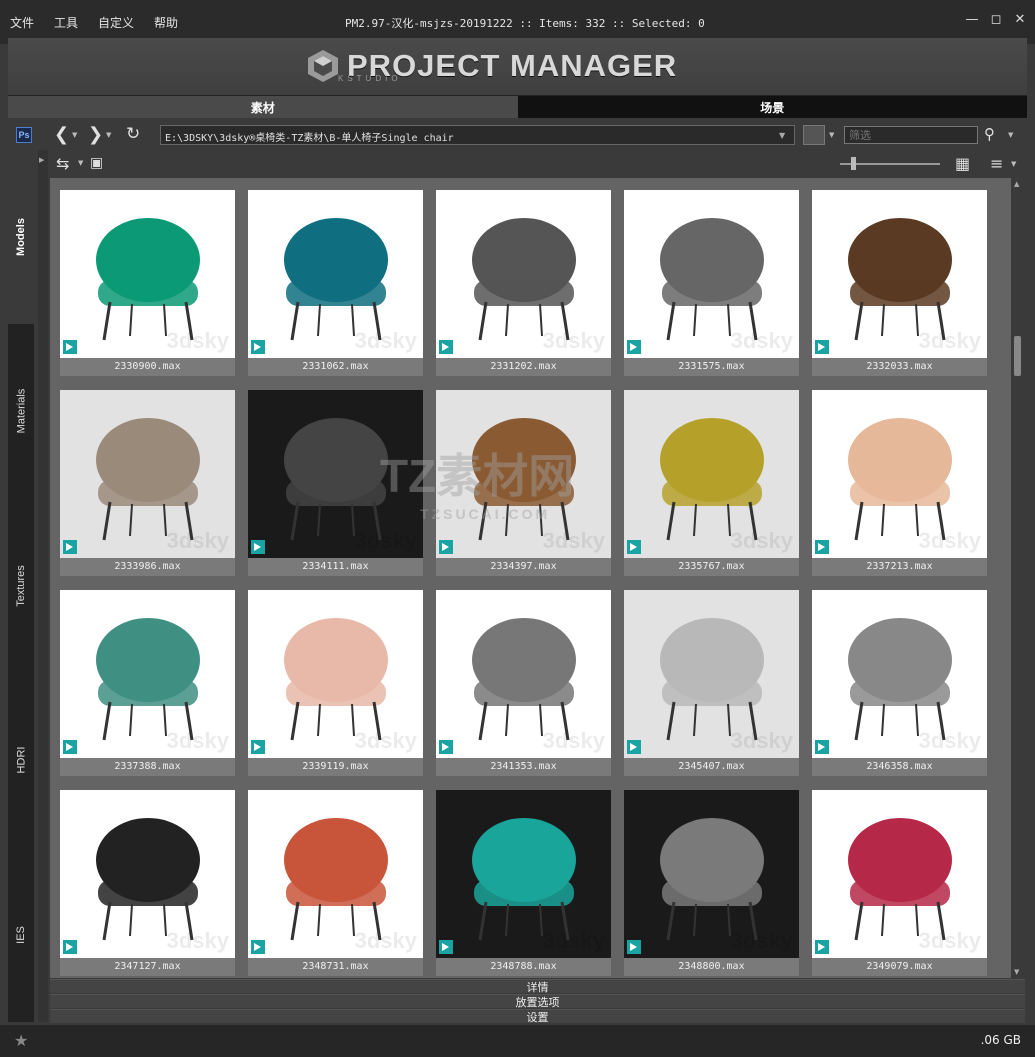 The image size is (1035, 1057). Describe the element at coordinates (166, 22) in the screenshot. I see `menu-help: 帮助` at that location.